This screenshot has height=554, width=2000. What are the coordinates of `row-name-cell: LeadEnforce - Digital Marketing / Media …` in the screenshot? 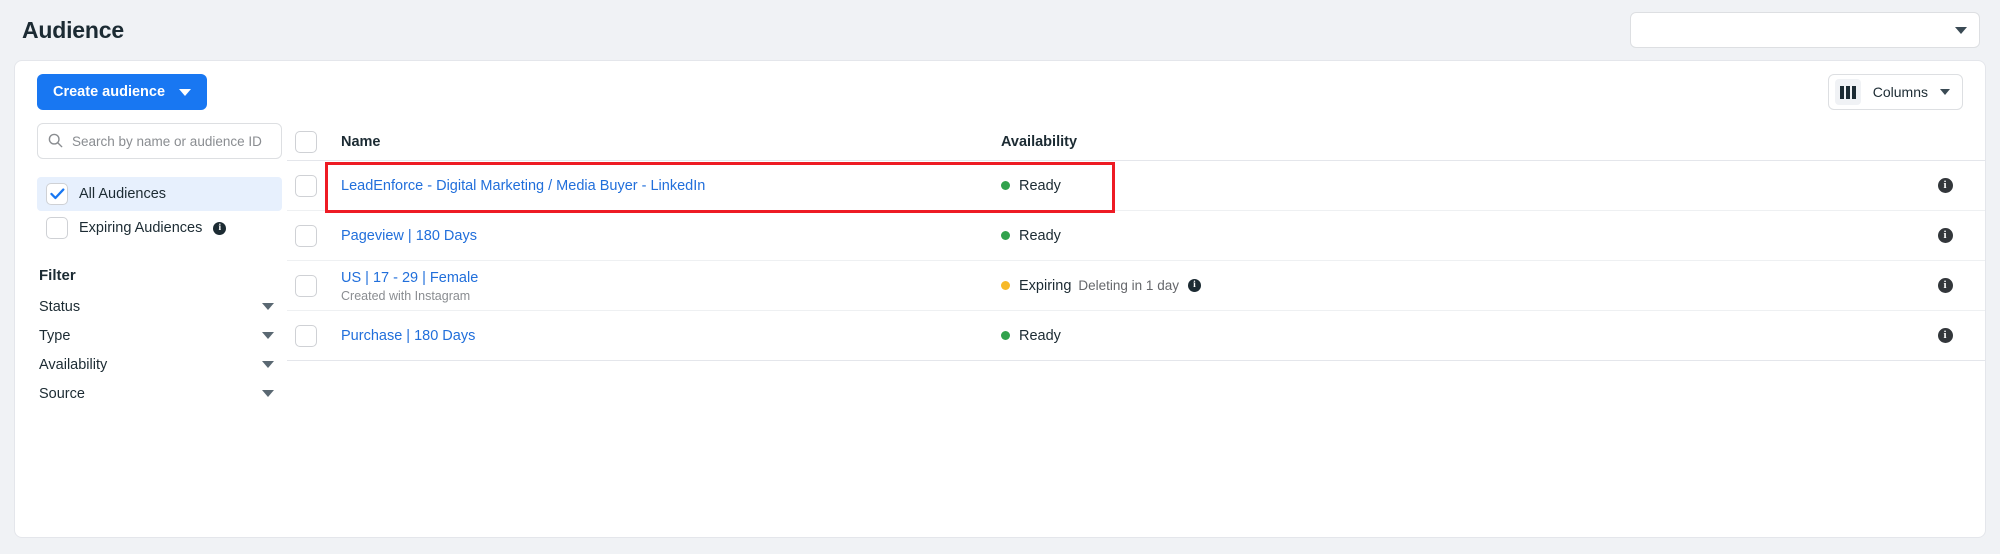 It's located at (671, 186).